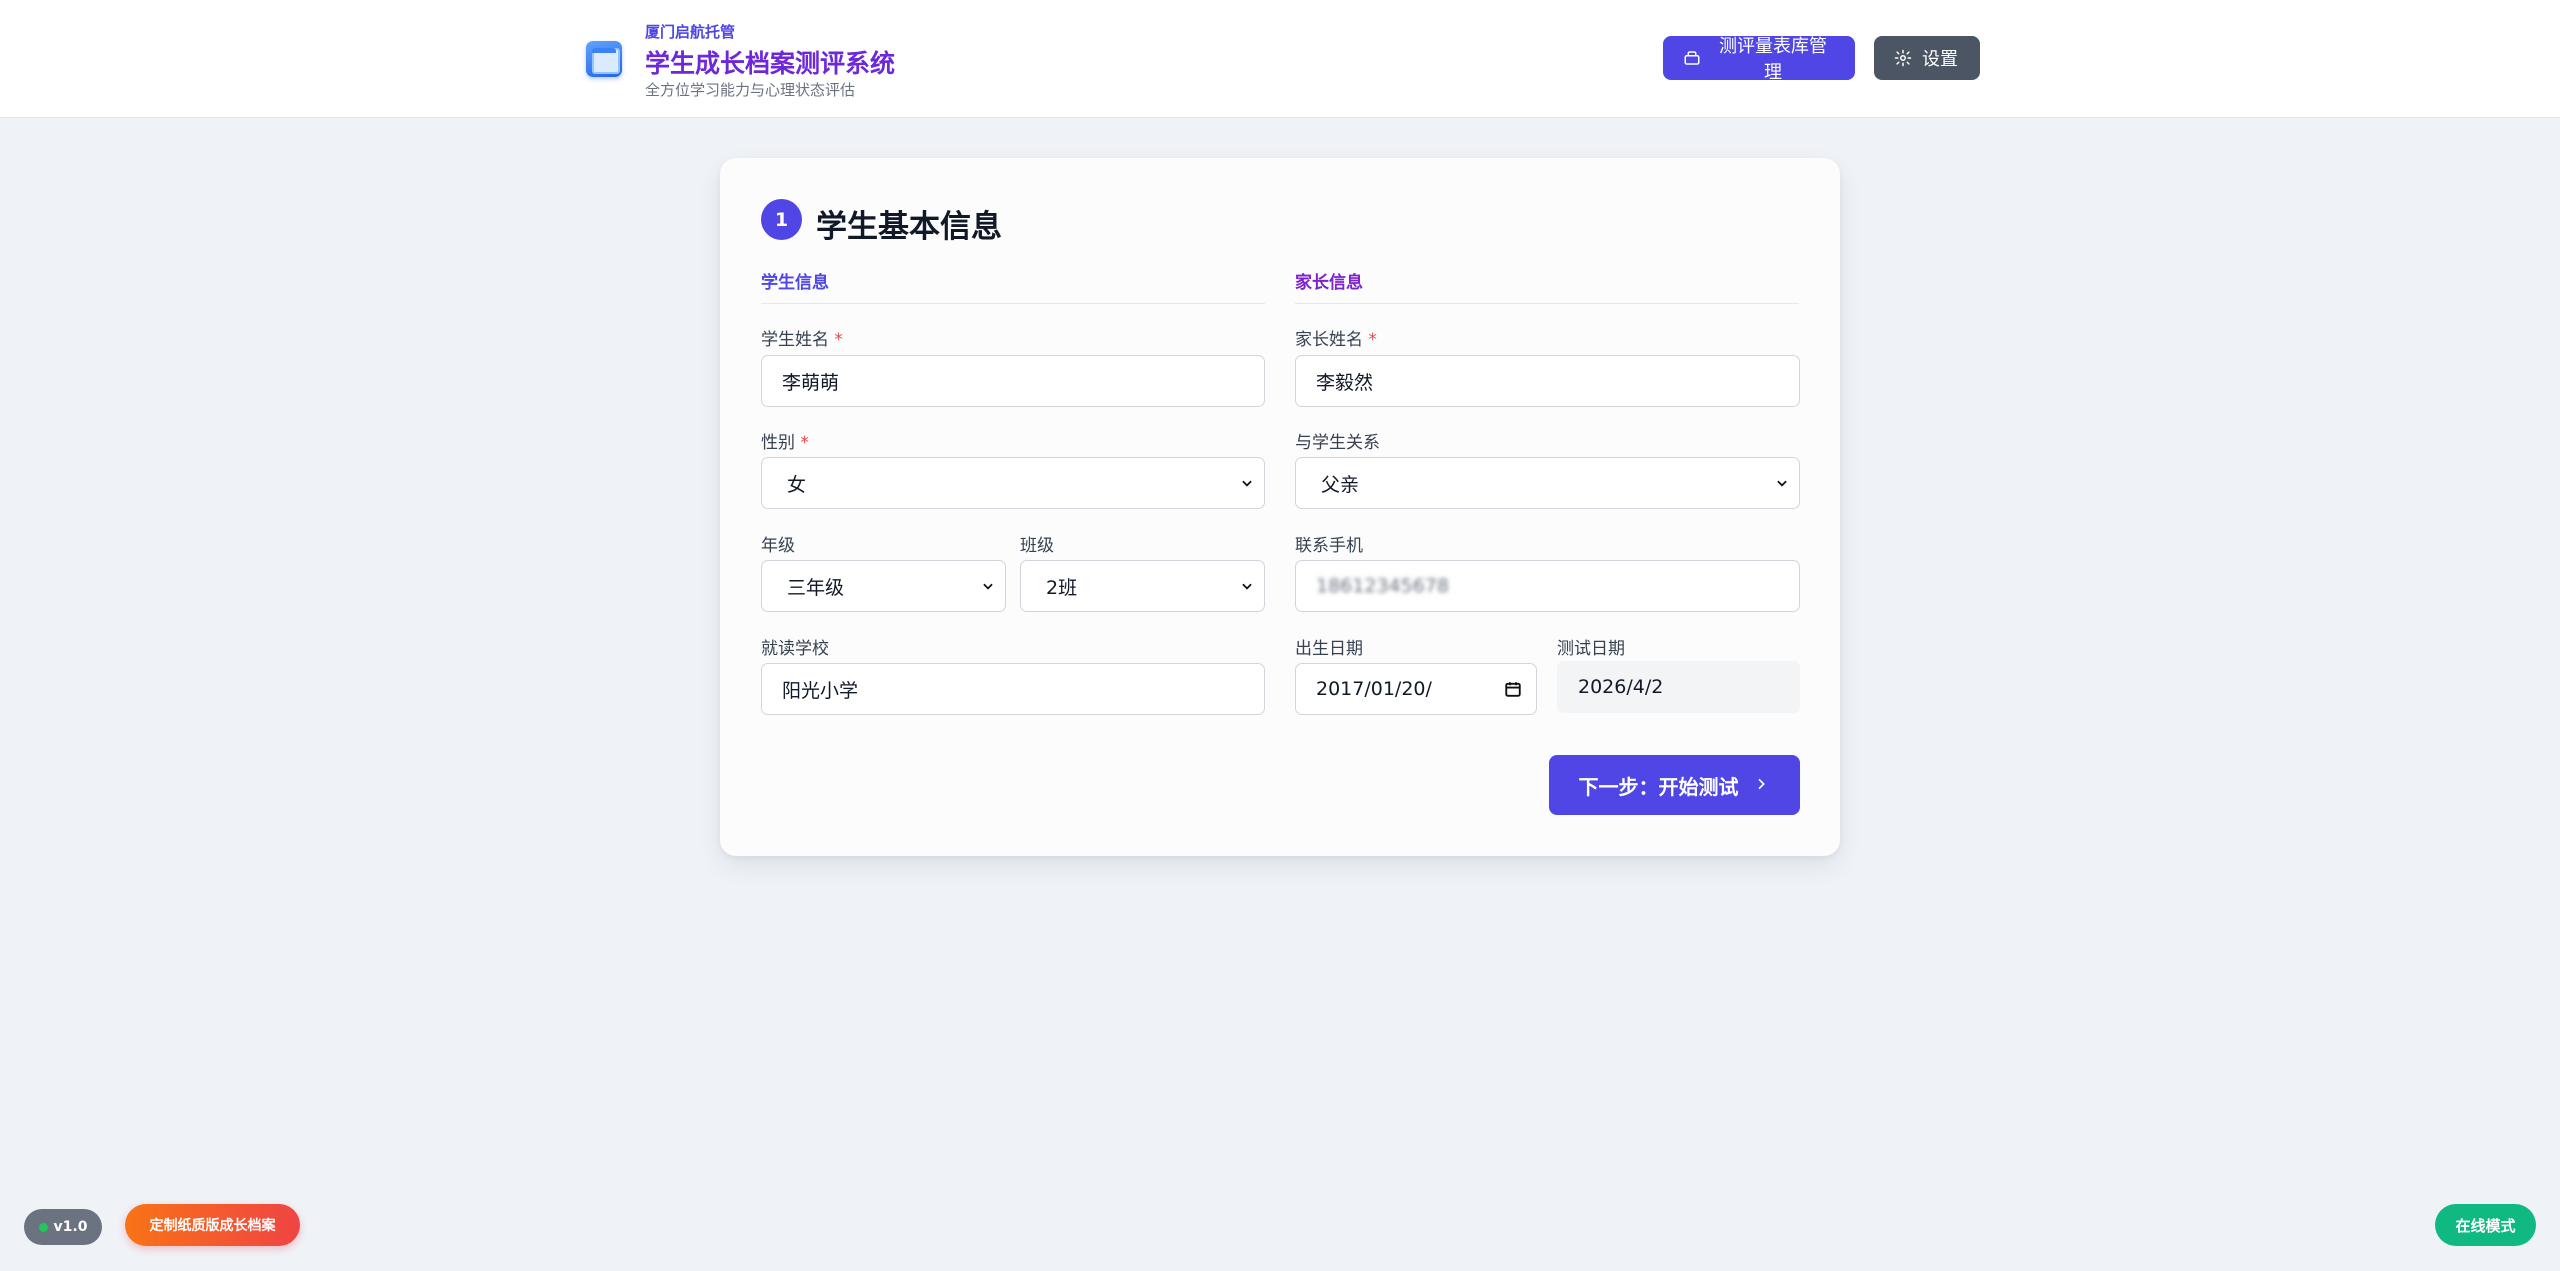 This screenshot has width=2560, height=1271. Describe the element at coordinates (750, 90) in the screenshot. I see `app-subtitle: 全方位学习能力与心理状态评估` at that location.